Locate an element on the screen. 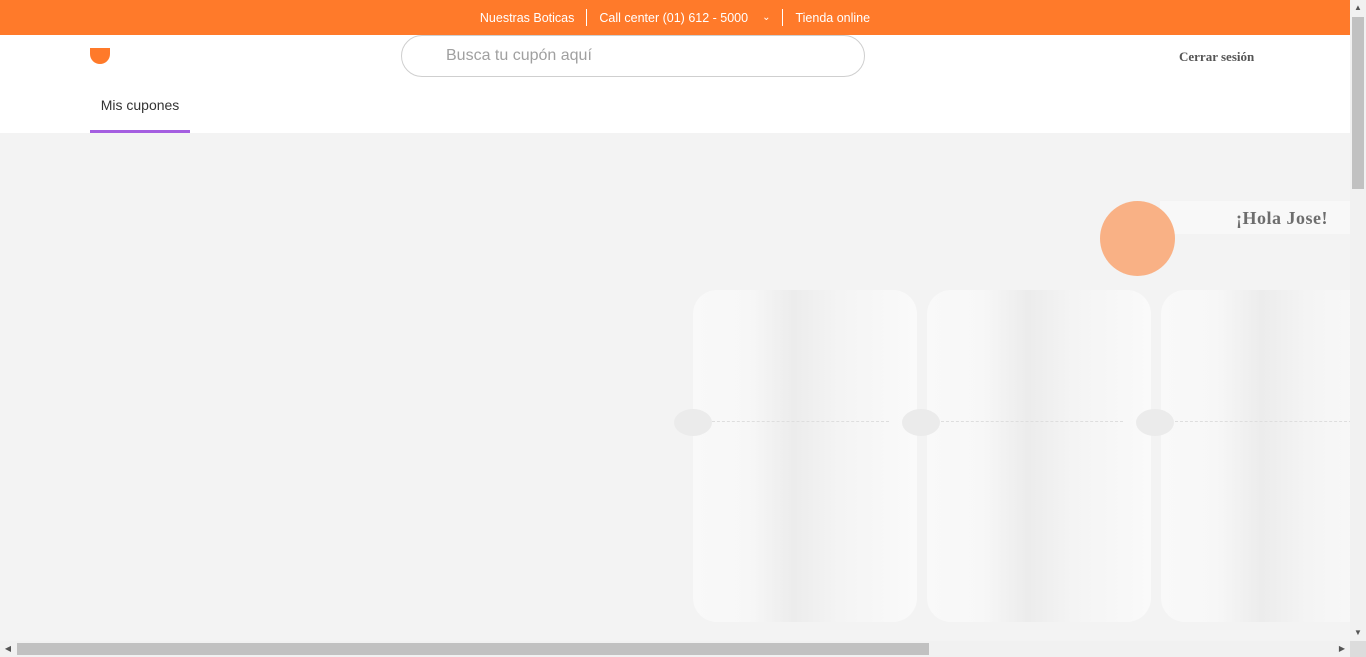 This screenshot has height=657, width=1366. scroll-up-icon: ▲ is located at coordinates (1358, 8).